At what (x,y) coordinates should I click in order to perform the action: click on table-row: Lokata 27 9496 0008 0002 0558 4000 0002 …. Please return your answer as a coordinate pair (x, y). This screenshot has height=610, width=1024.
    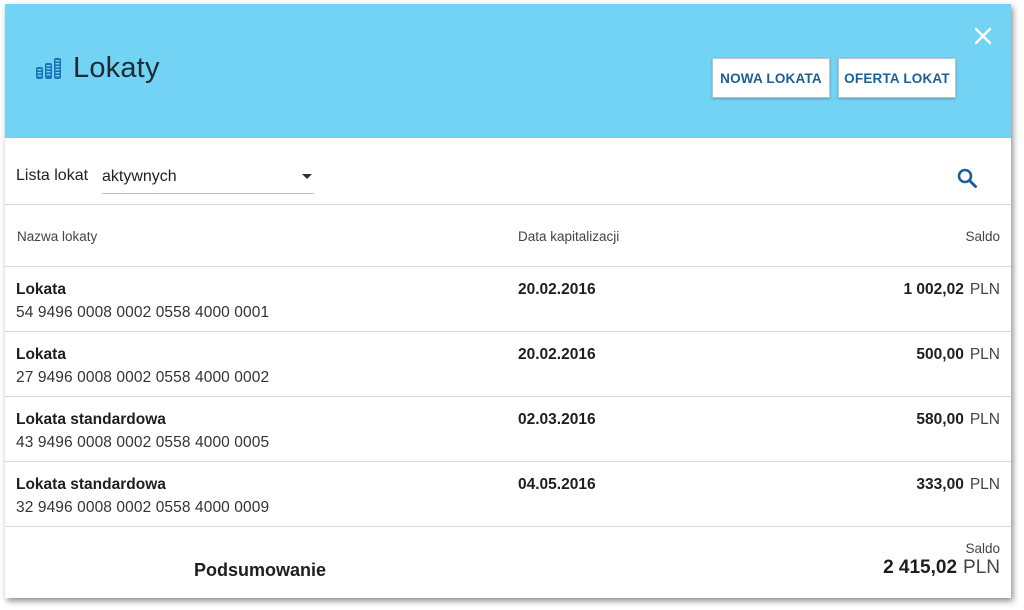
    Looking at the image, I should click on (508, 364).